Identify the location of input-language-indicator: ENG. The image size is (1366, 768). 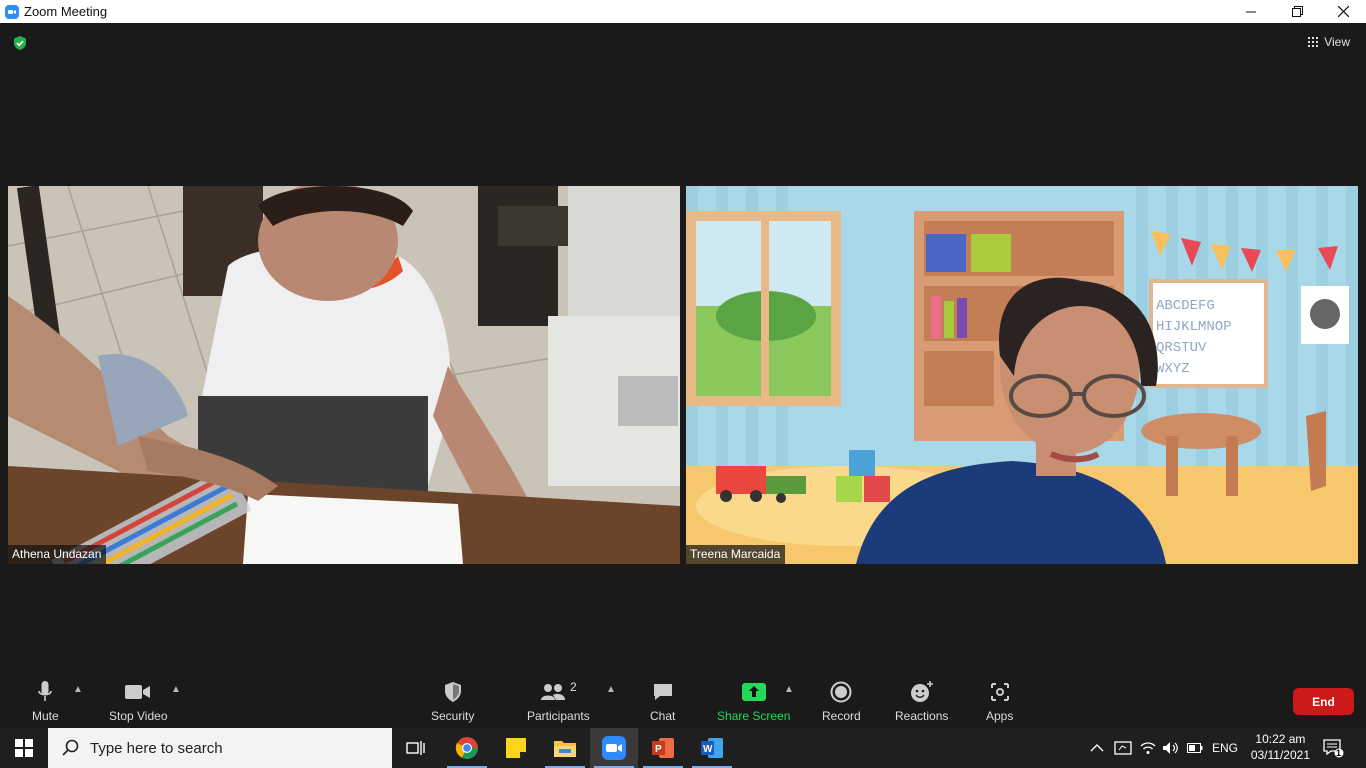
(1225, 748).